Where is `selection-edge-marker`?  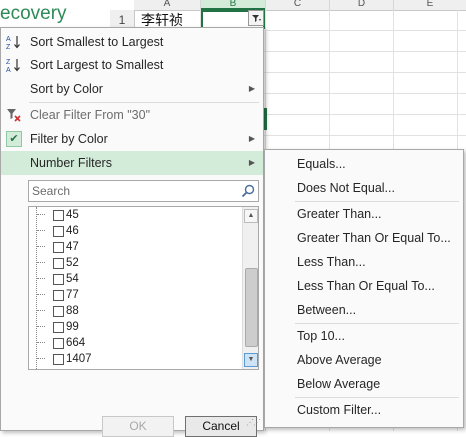
selection-edge-marker is located at coordinates (265, 119).